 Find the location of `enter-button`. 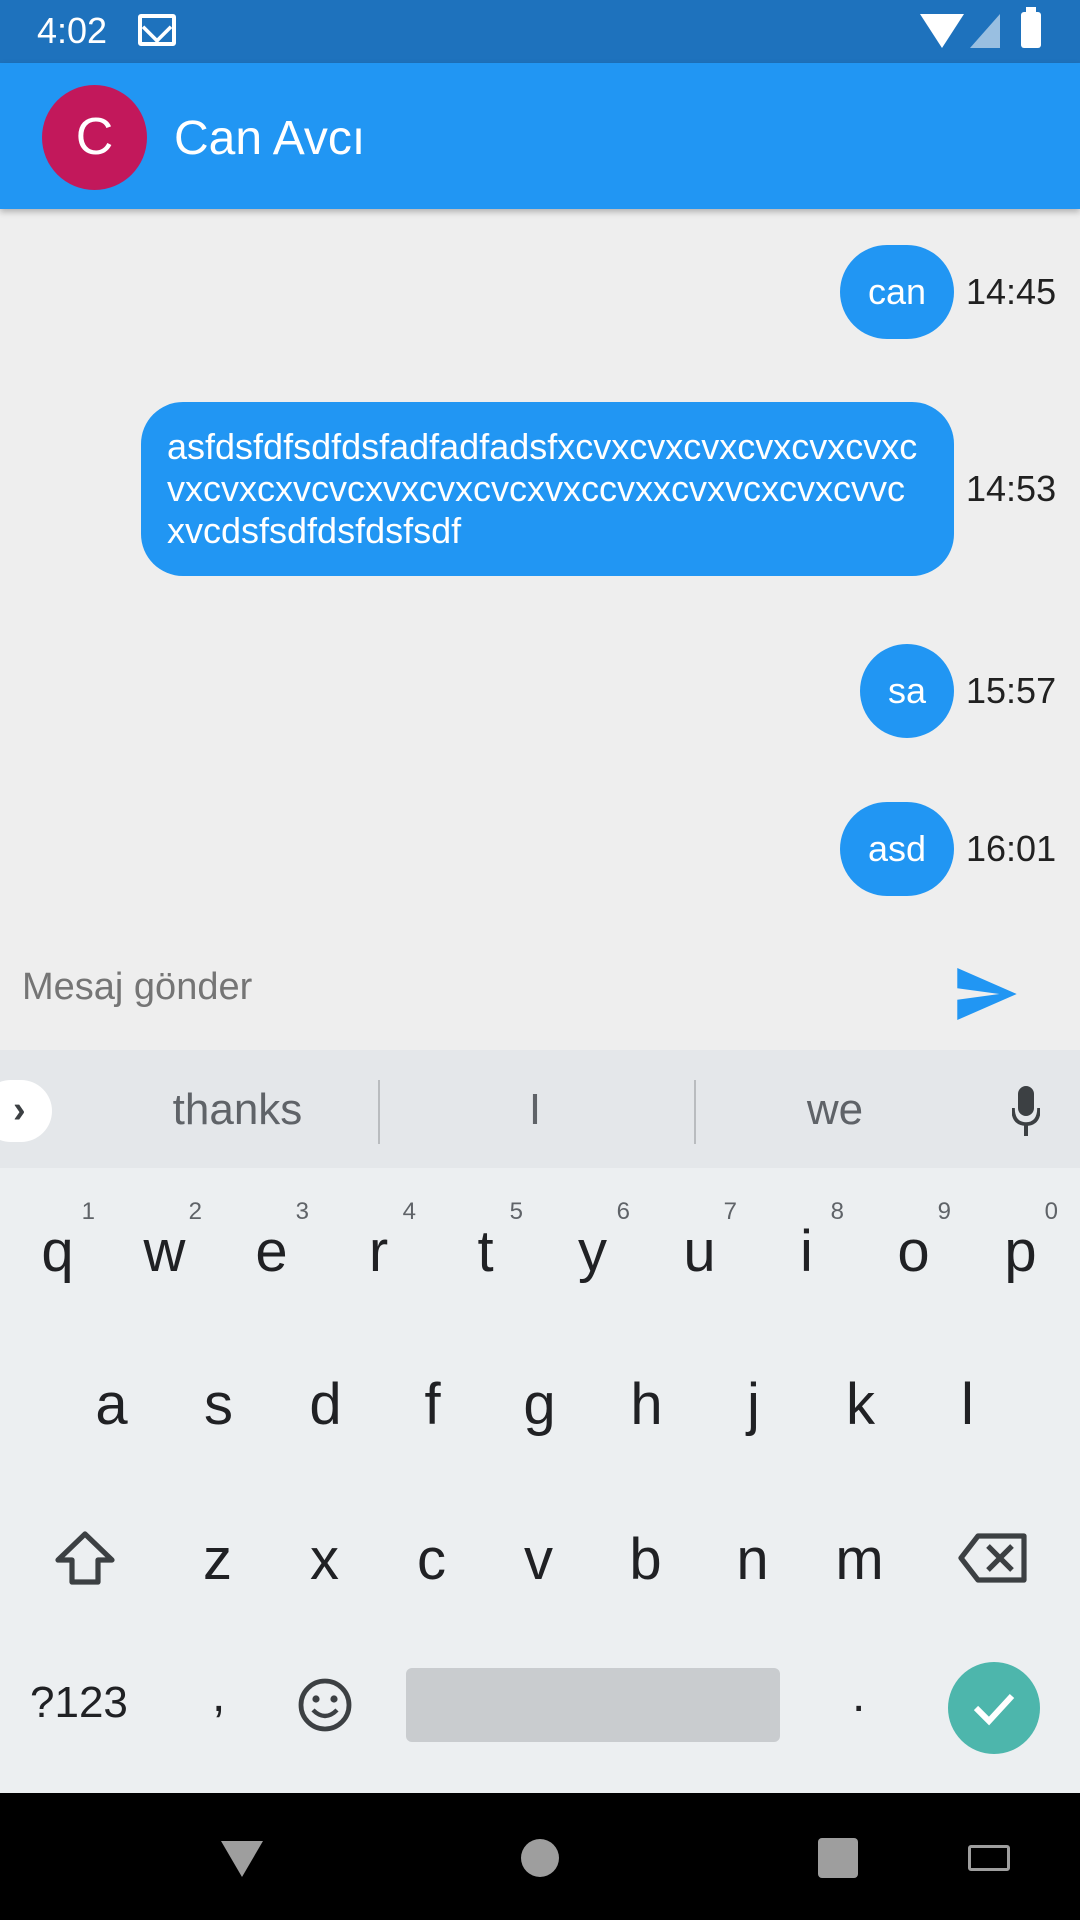

enter-button is located at coordinates (994, 1708).